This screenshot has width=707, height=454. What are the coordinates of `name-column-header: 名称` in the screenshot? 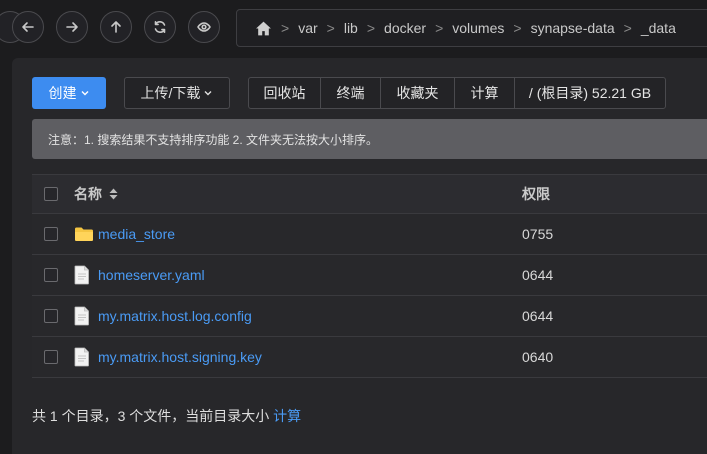 It's located at (96, 194).